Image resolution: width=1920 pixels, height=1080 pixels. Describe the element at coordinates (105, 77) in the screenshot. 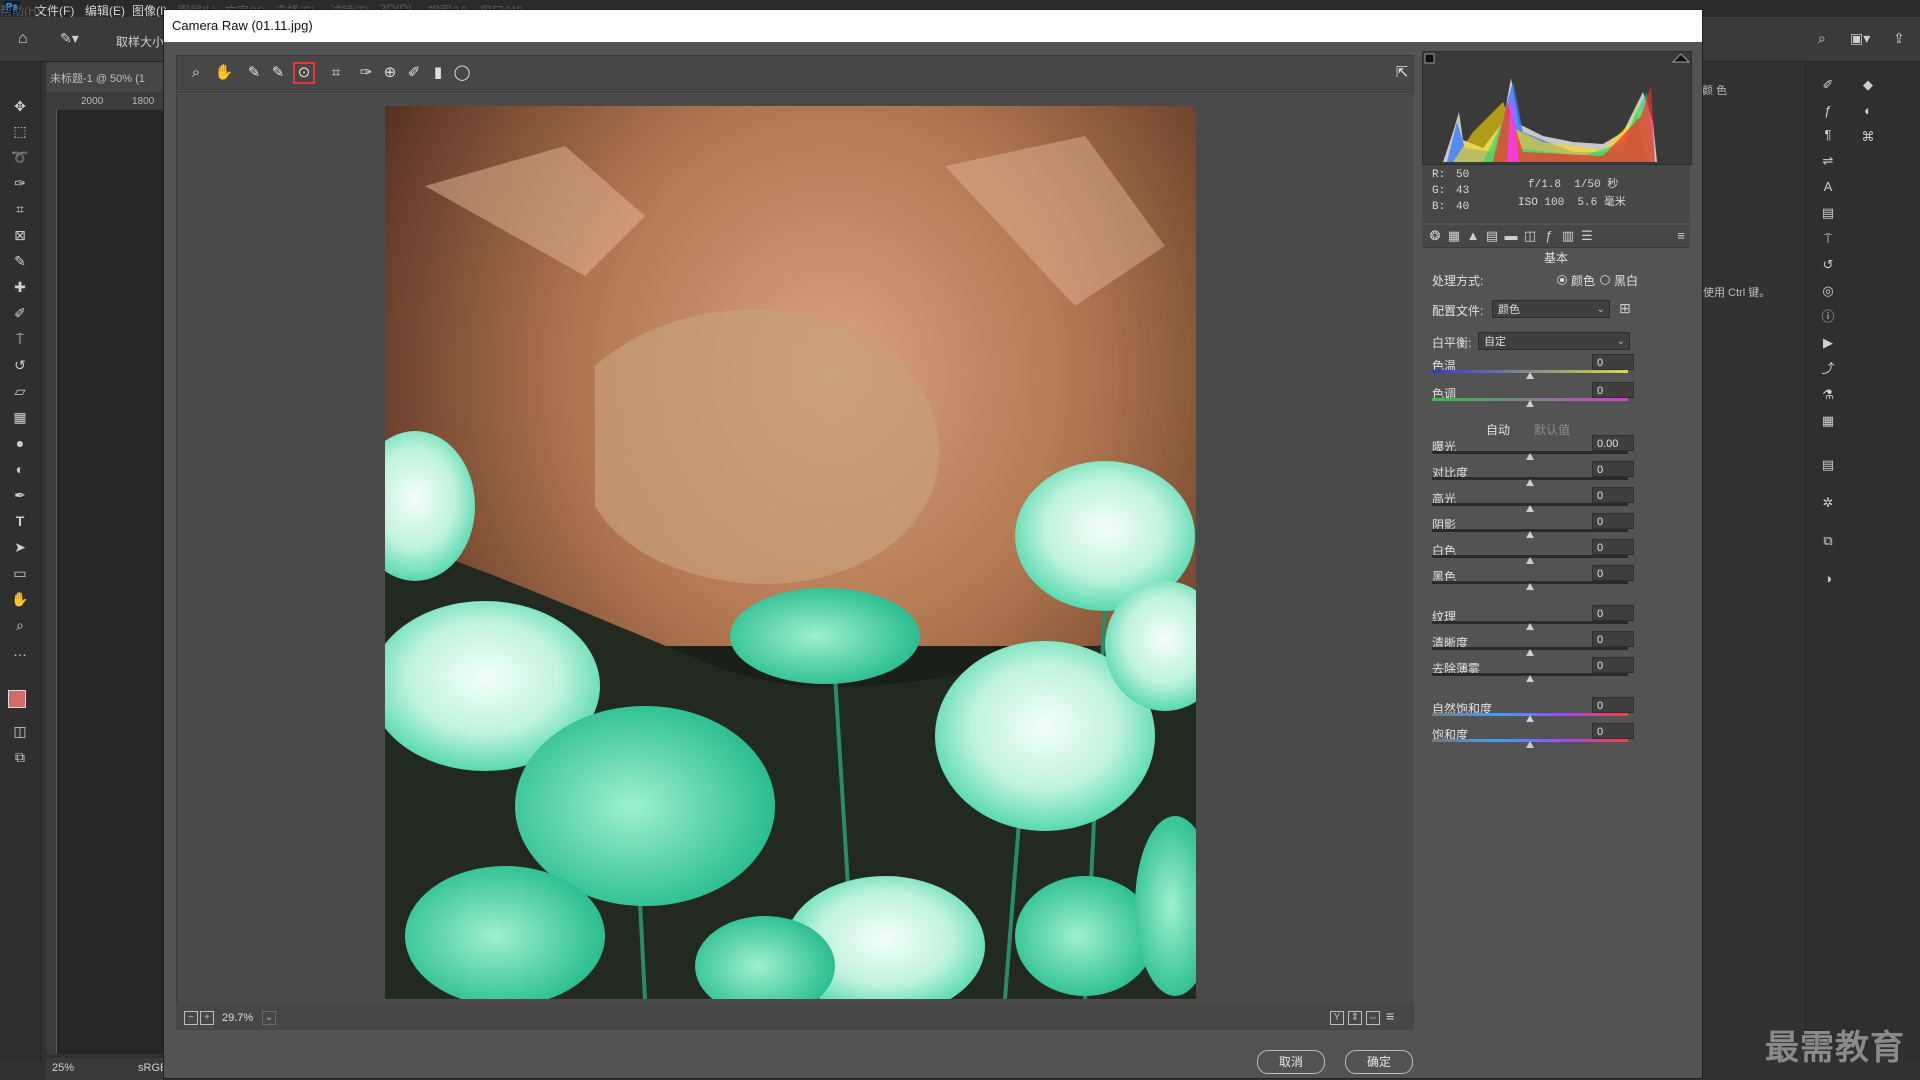

I see `document-tab: 未标题-1 @ 50% (1` at that location.